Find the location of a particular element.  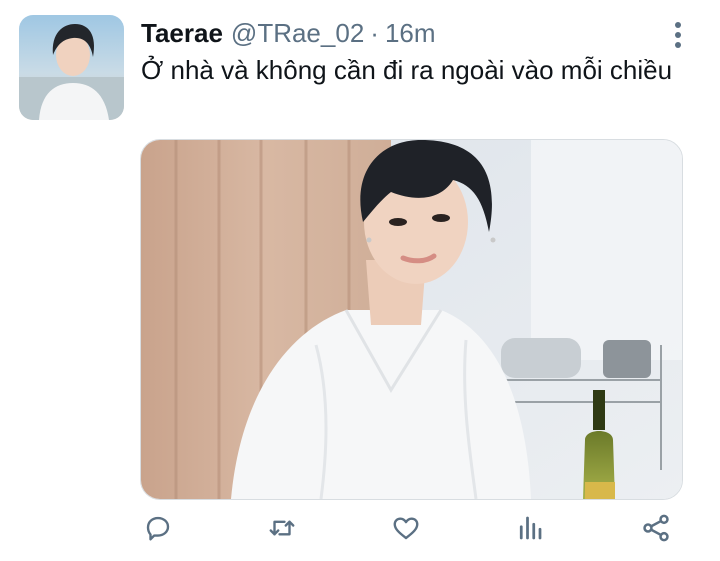

reply-icon is located at coordinates (158, 528).